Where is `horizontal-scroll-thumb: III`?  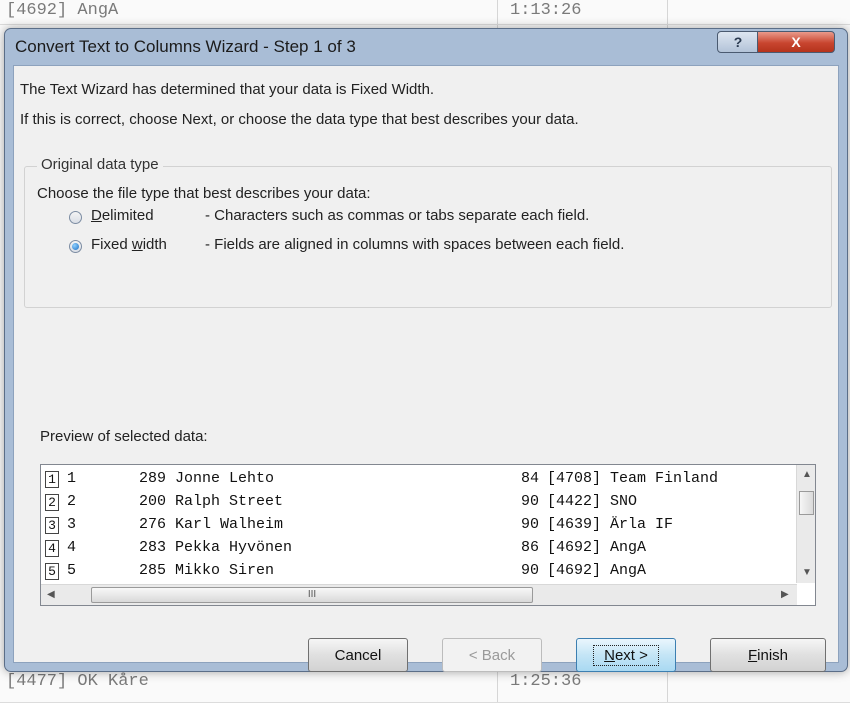 horizontal-scroll-thumb: III is located at coordinates (312, 595).